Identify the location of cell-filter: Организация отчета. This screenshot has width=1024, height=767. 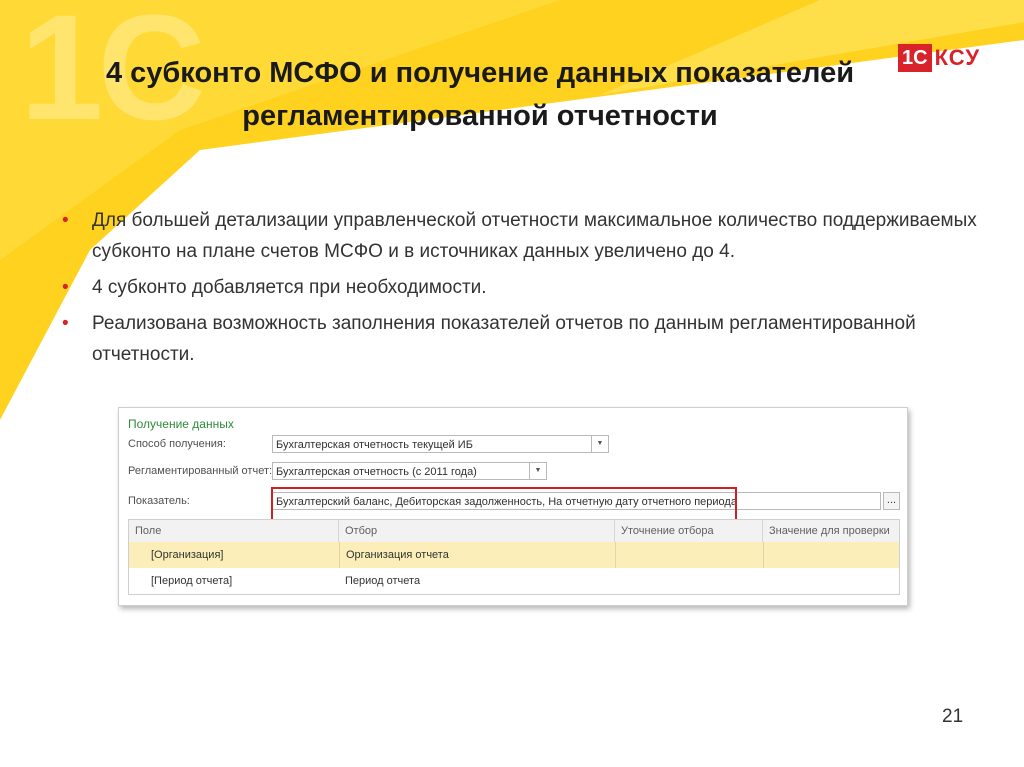
(477, 555).